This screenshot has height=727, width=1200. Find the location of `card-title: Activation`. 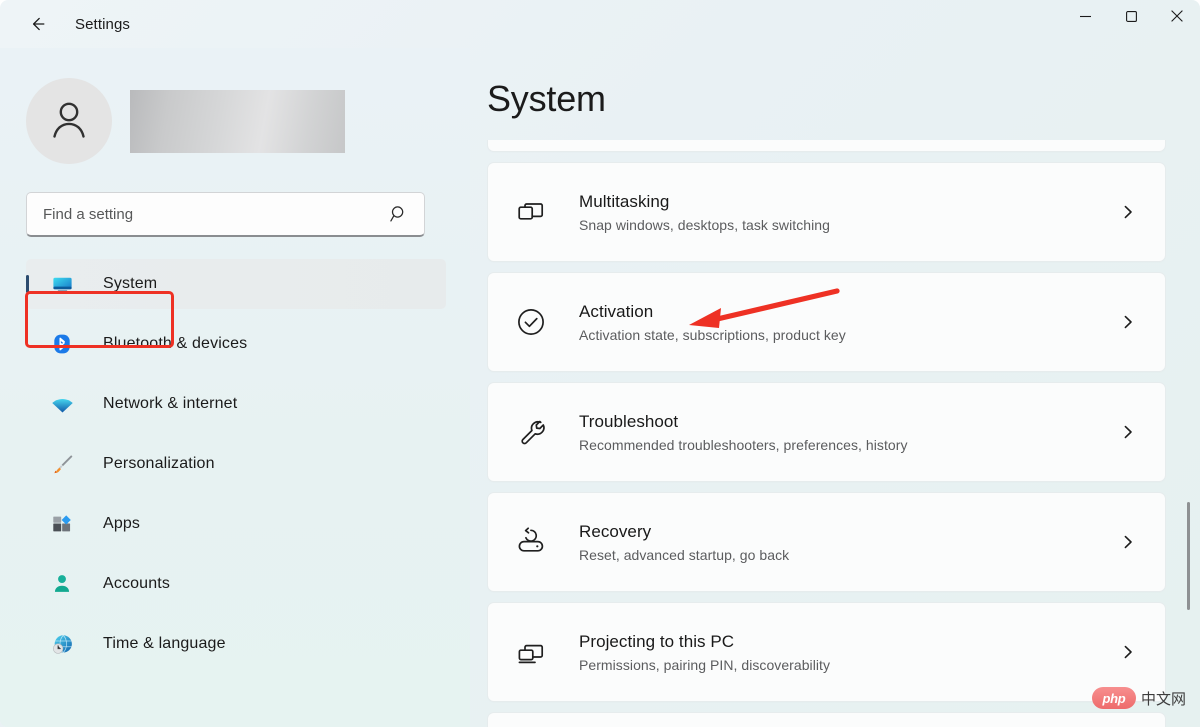

card-title: Activation is located at coordinates (616, 312).